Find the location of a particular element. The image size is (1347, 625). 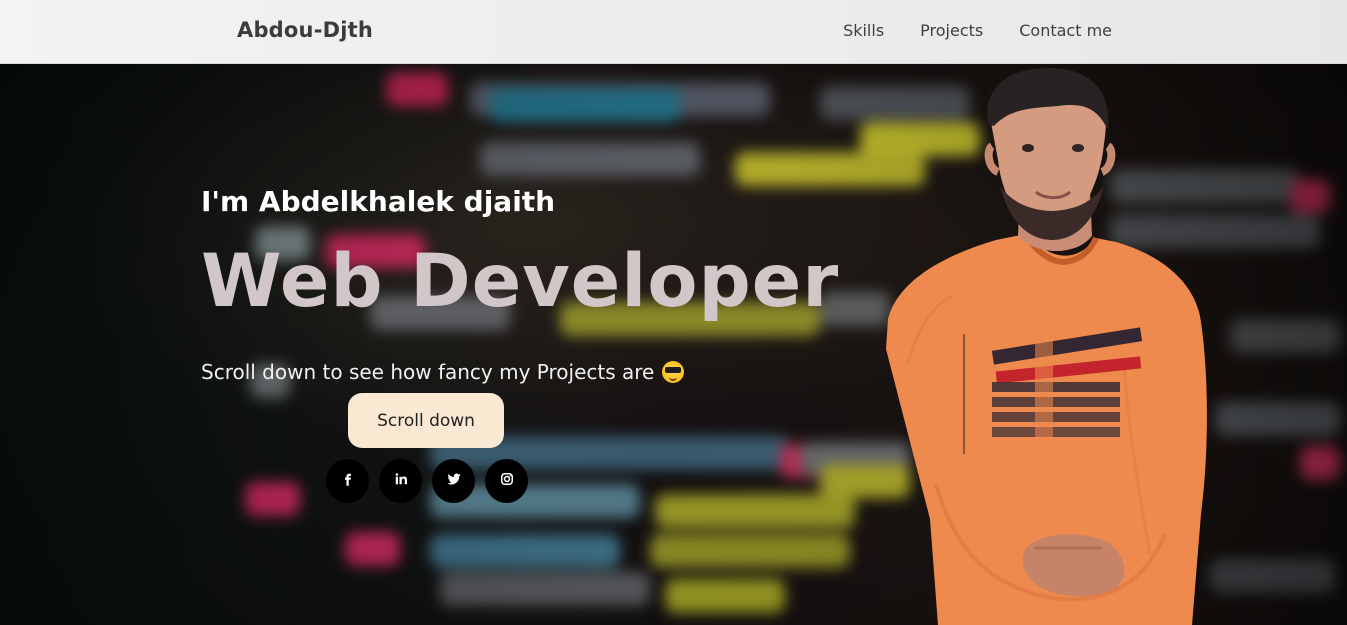

instagram-link is located at coordinates (506, 481).